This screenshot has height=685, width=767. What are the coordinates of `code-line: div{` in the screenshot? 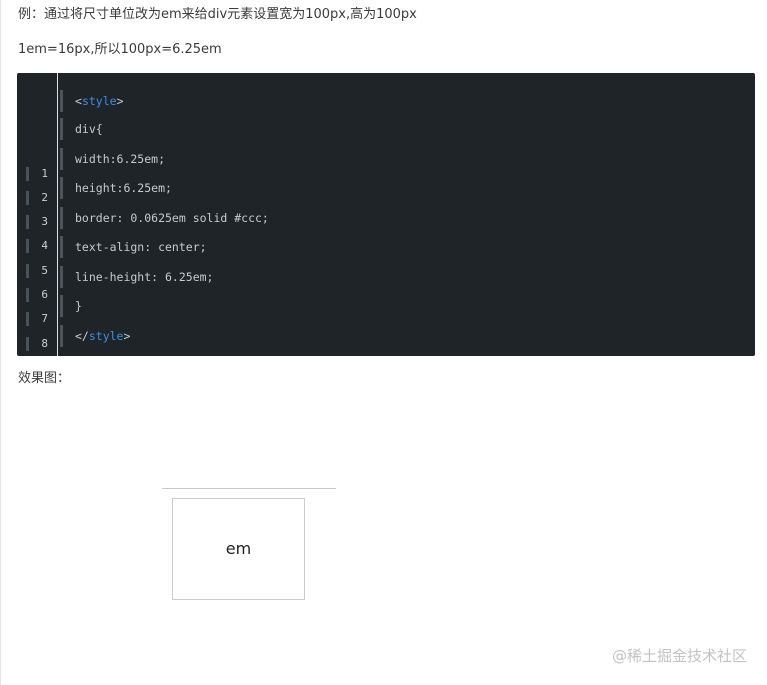 It's located at (81, 129).